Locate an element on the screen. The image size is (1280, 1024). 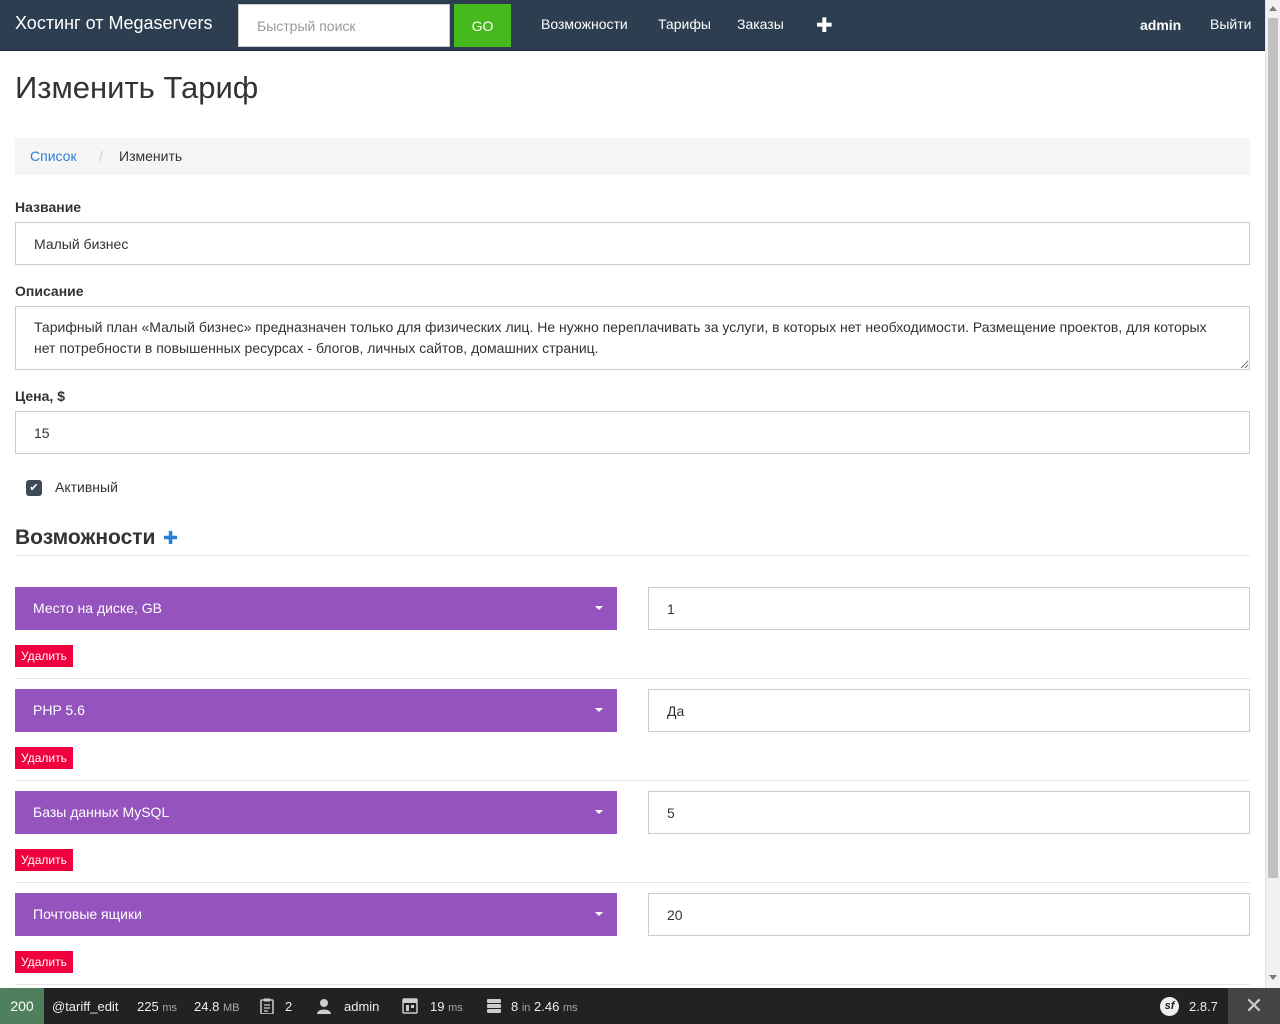
close-toolbar-icon: ✕ is located at coordinates (1254, 1006).